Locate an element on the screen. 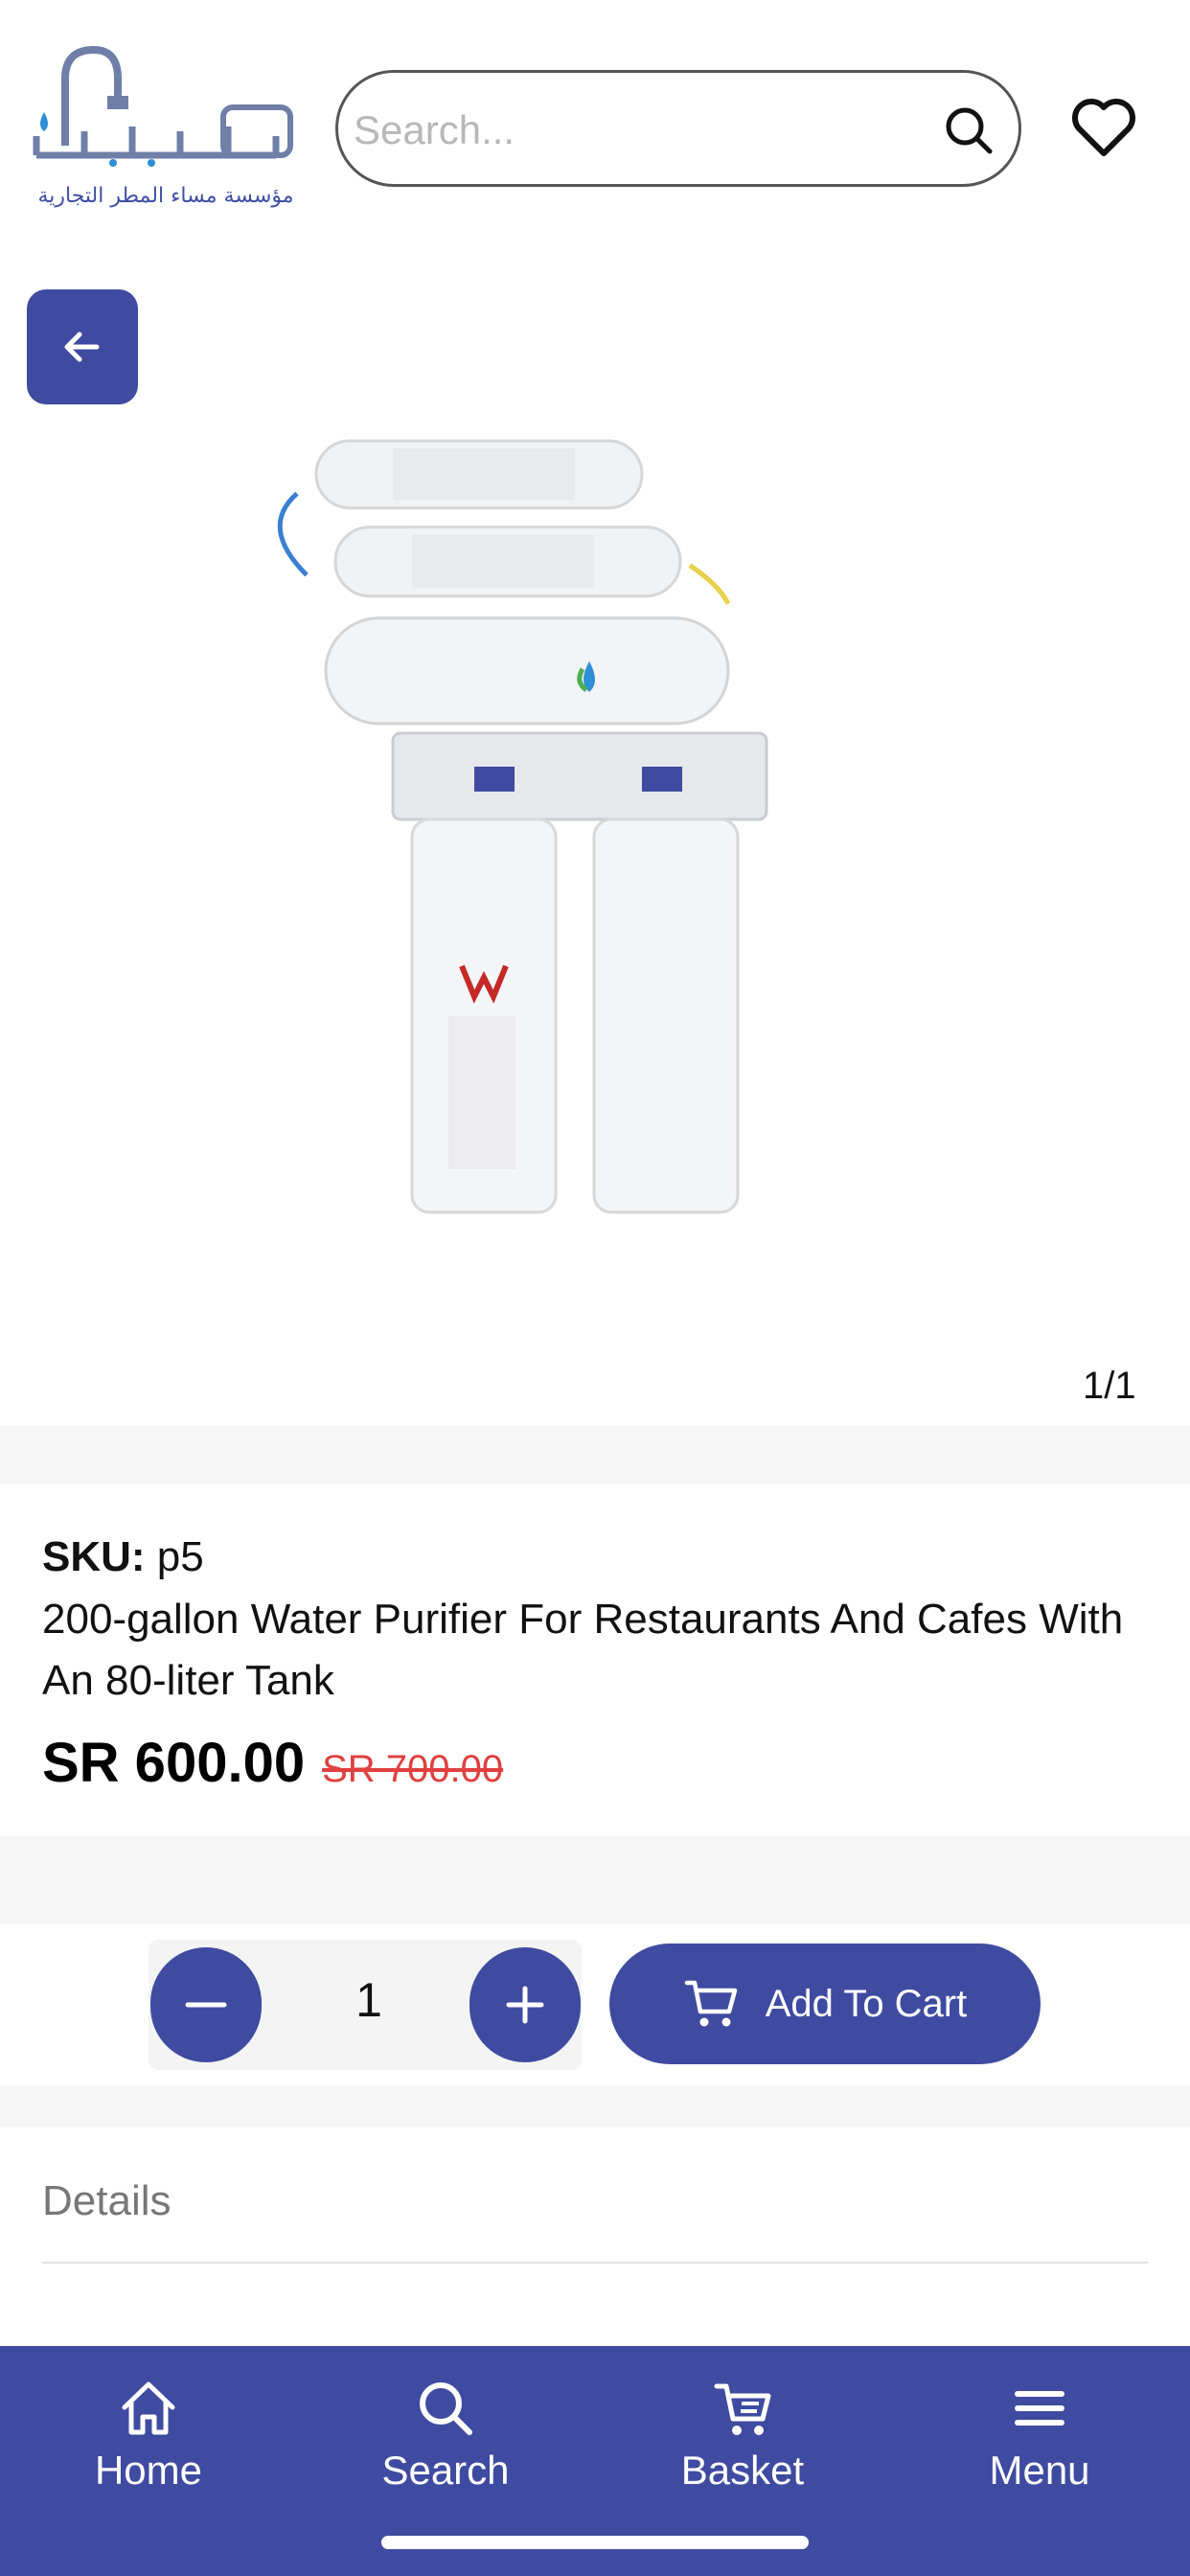 Image resolution: width=1190 pixels, height=2576 pixels. minus-icon is located at coordinates (206, 2005).